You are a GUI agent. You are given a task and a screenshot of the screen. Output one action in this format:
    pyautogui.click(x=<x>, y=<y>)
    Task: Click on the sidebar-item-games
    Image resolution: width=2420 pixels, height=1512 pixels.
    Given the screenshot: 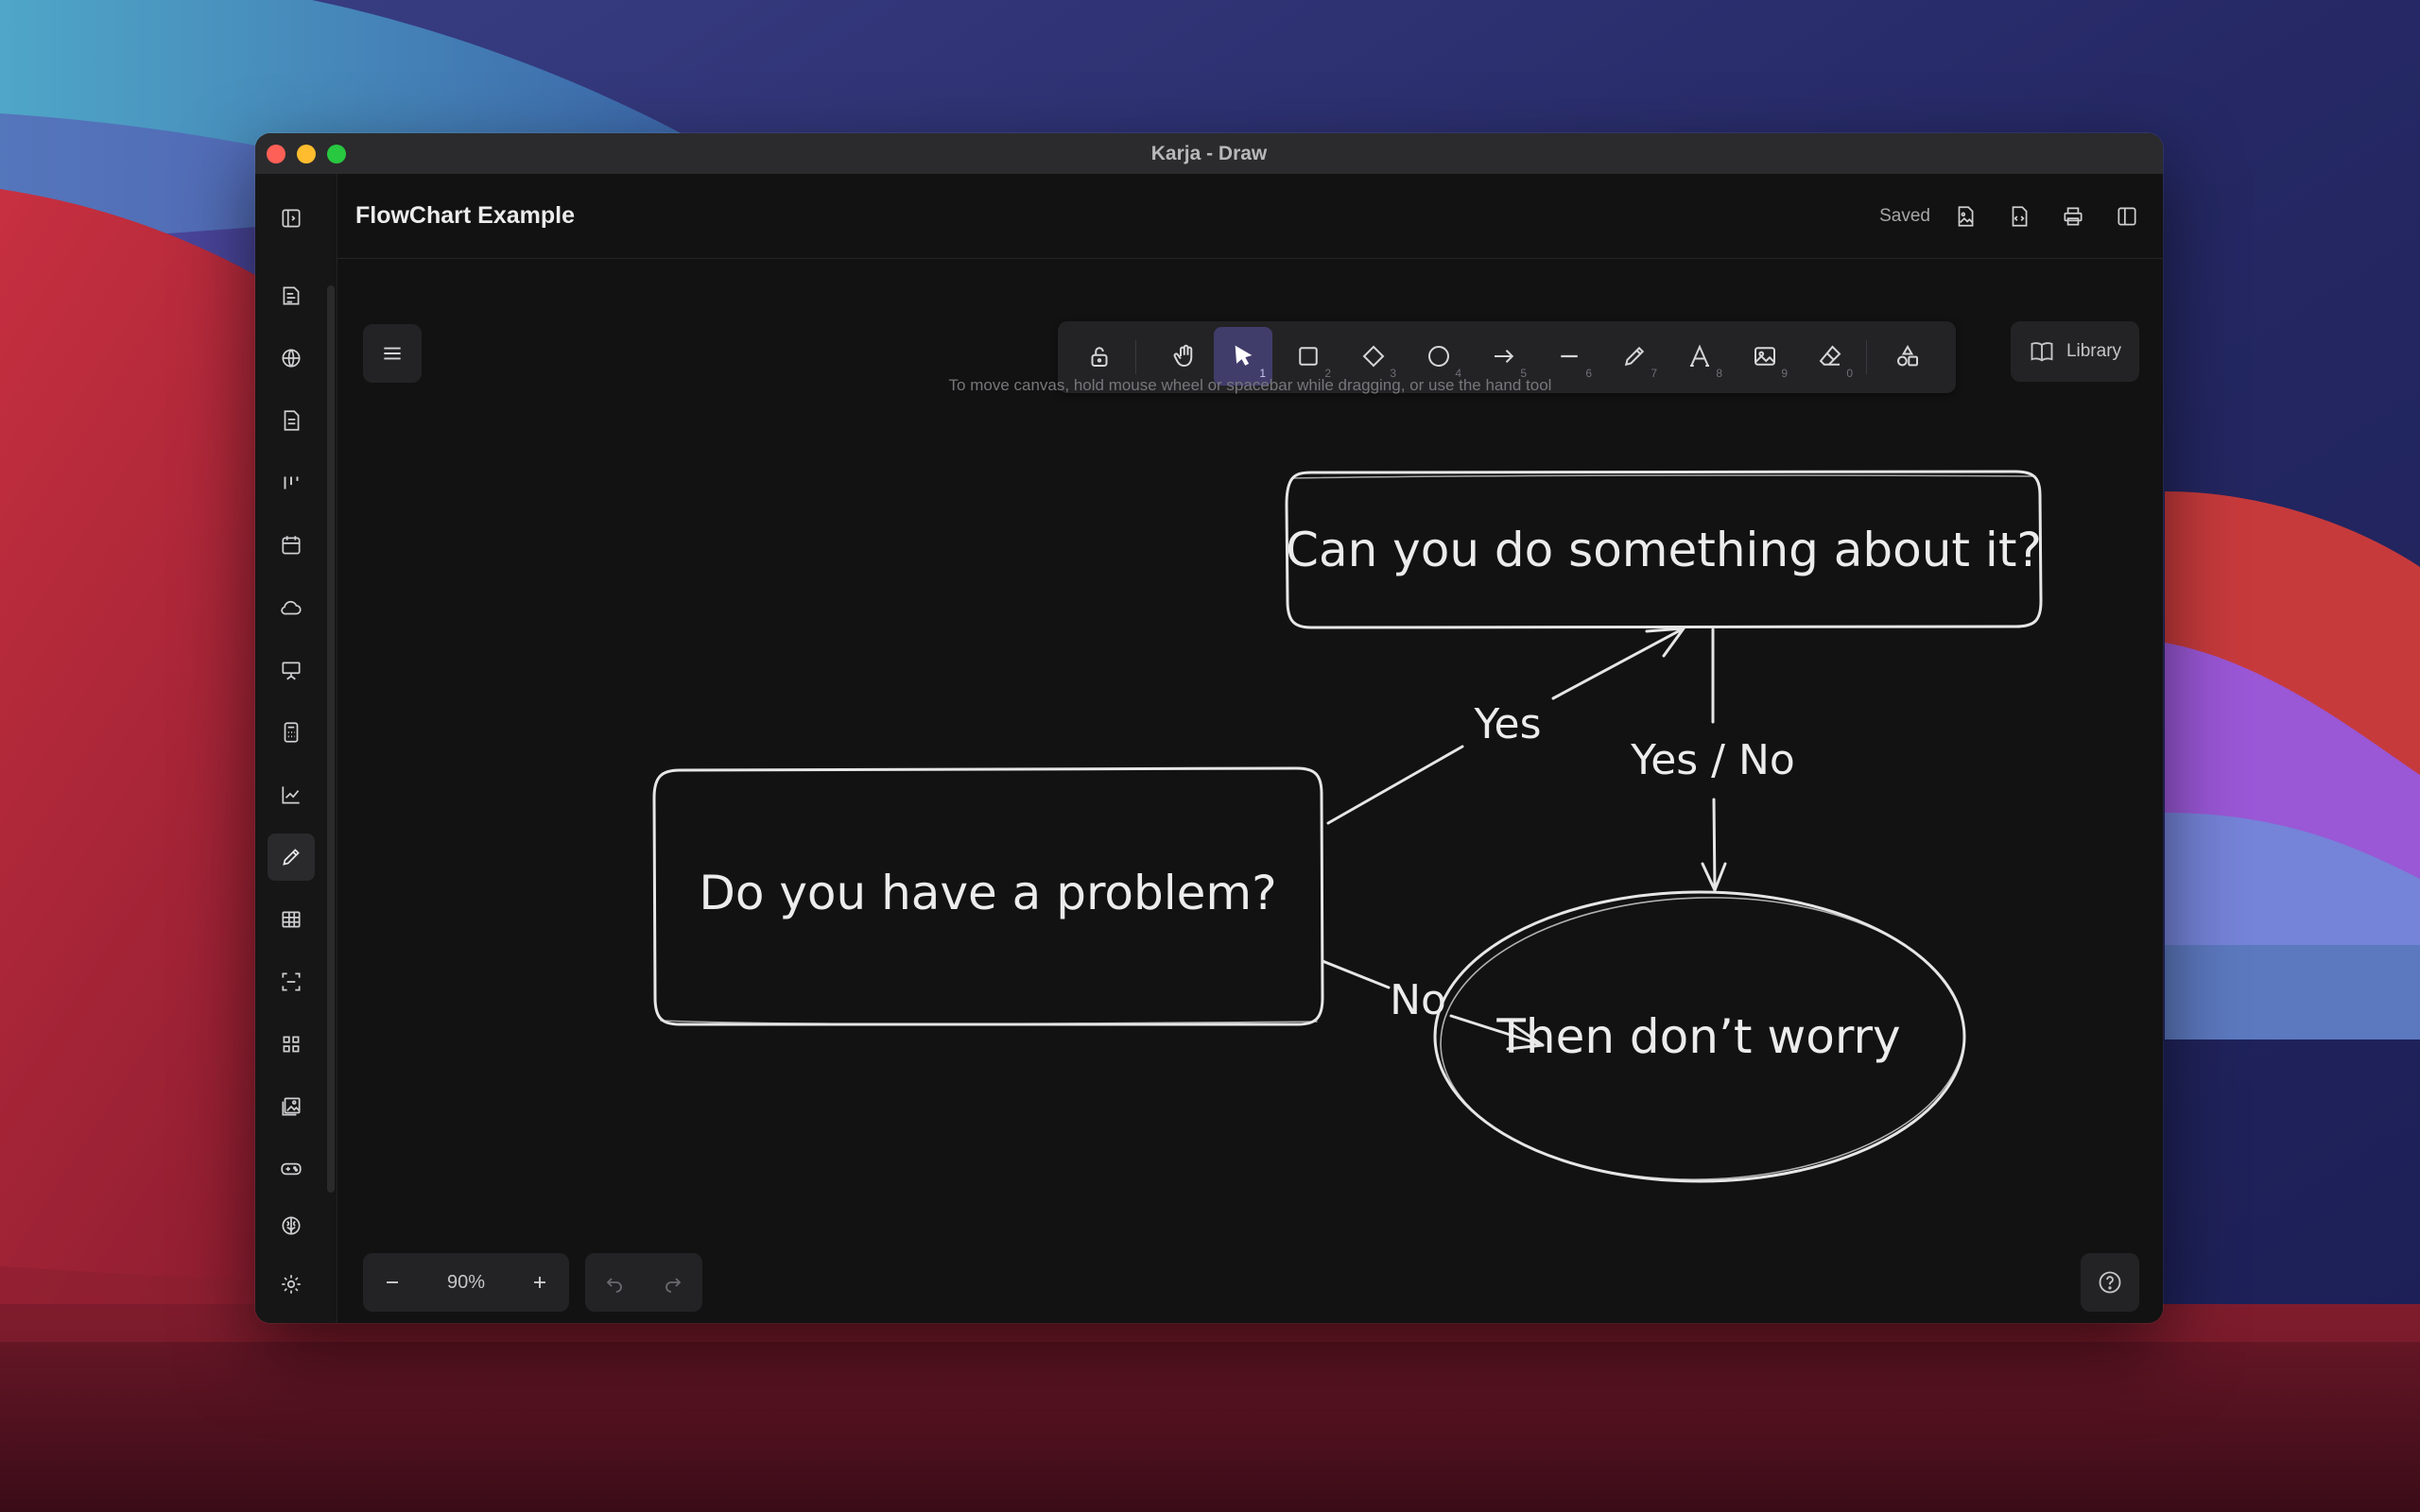 What is the action you would take?
    pyautogui.click(x=291, y=1169)
    